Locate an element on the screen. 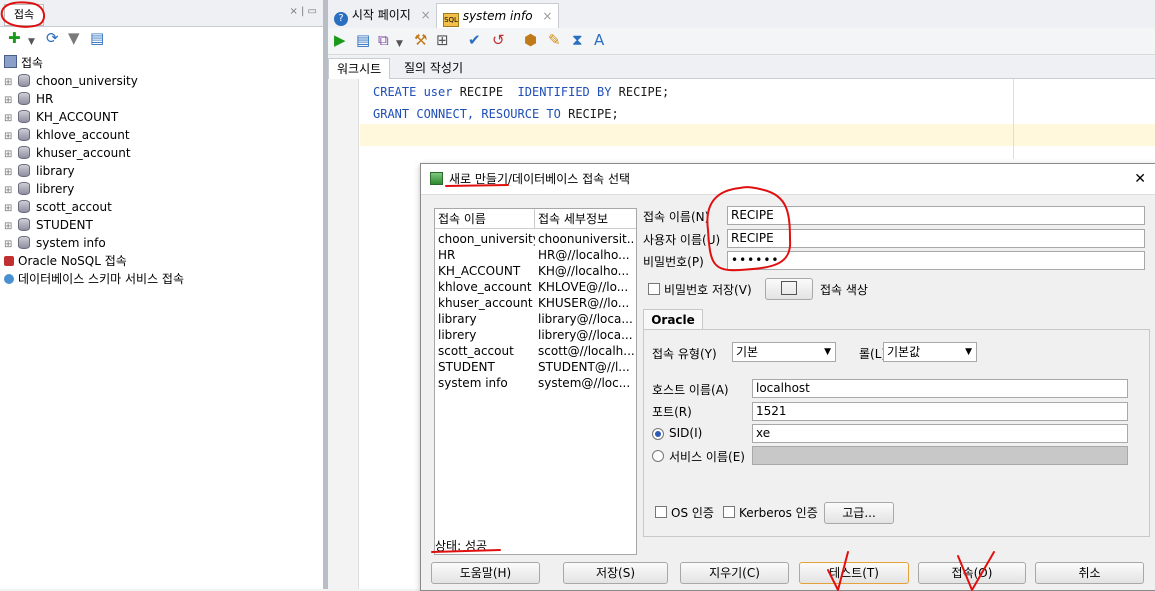 The height and width of the screenshot is (591, 1155). annotation-circle-connections-tab is located at coordinates (23, 14).